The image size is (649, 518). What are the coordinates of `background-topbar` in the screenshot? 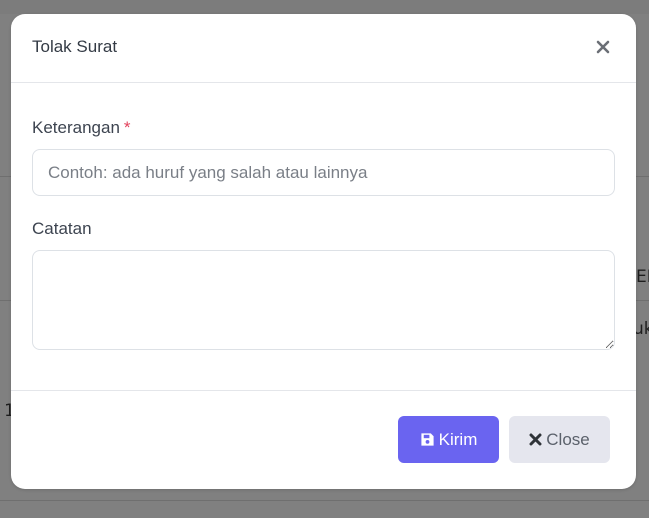 It's located at (324, 7).